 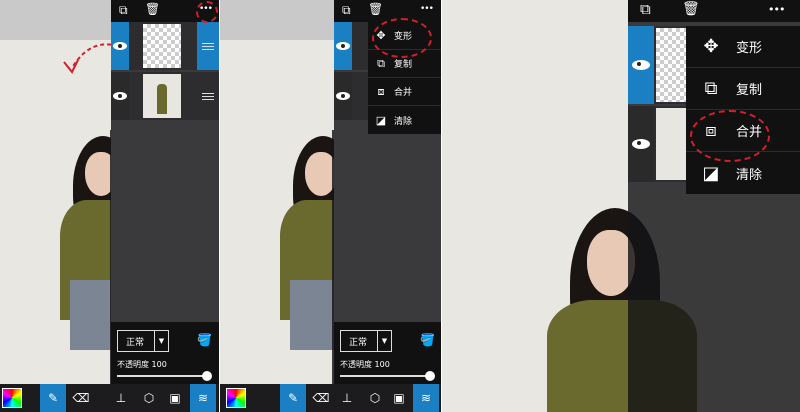 I want to click on menu-item-transform: ✥ 变形, so click(x=743, y=47).